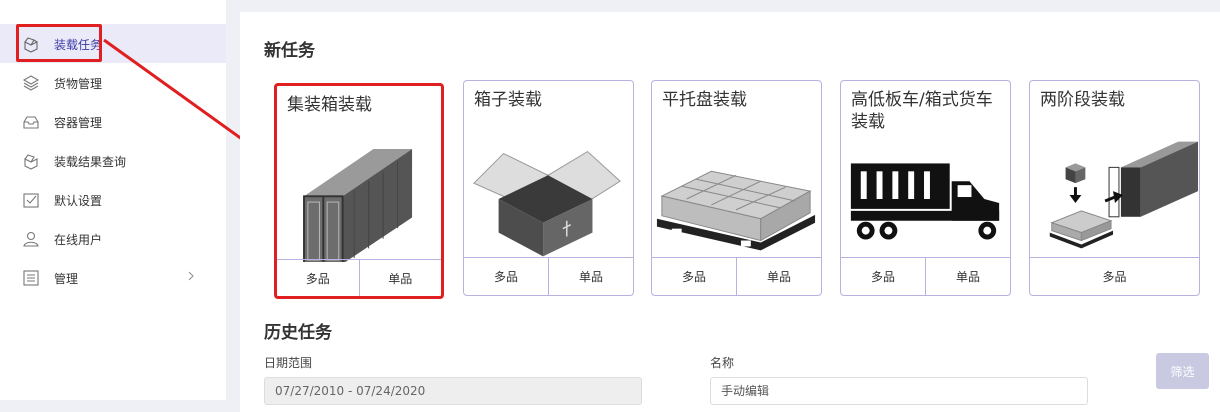 The width and height of the screenshot is (1220, 412). I want to click on card-pallet-loading: 平托盘装载 多品 单品, so click(736, 188).